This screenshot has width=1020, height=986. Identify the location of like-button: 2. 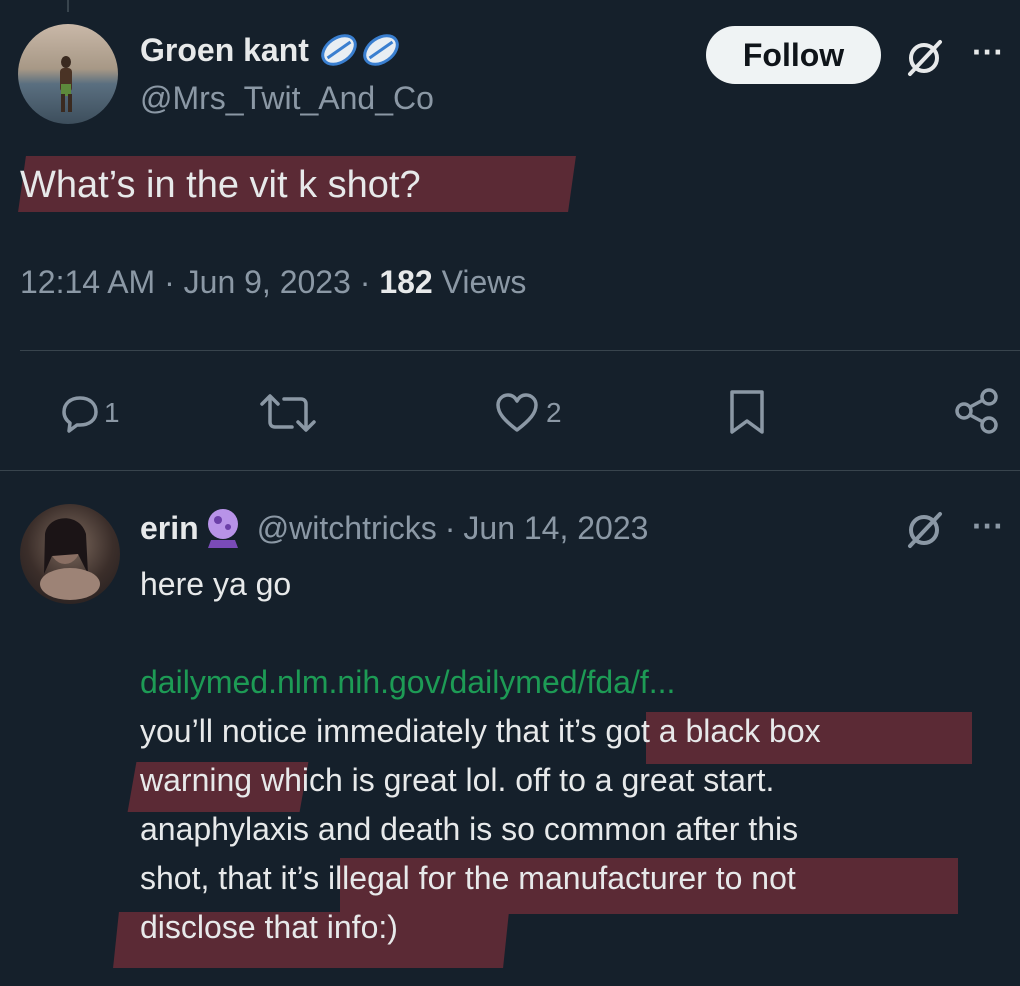
(528, 413).